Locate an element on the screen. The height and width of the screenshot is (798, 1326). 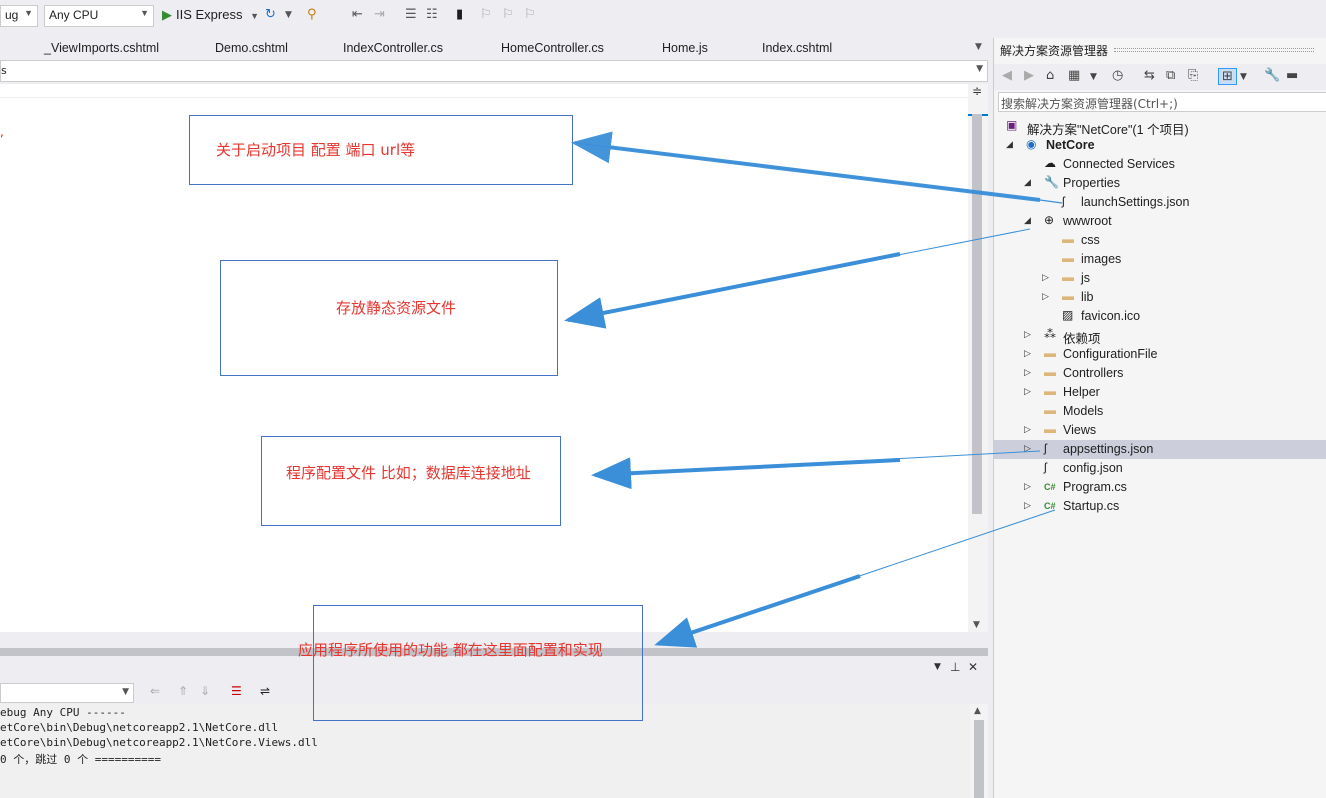
clear-bookmark-icon: ⚐ is located at coordinates (530, 14).